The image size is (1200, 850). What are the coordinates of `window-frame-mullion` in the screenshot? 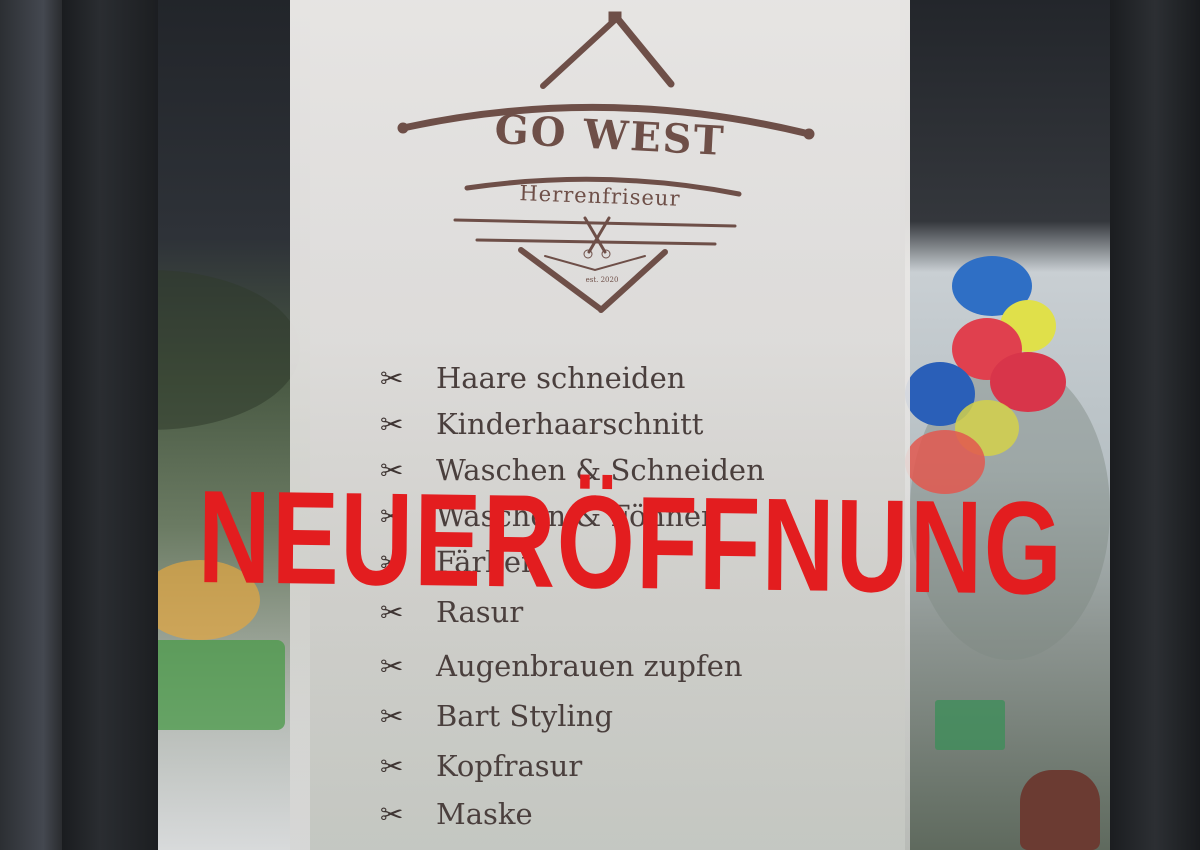 It's located at (110, 425).